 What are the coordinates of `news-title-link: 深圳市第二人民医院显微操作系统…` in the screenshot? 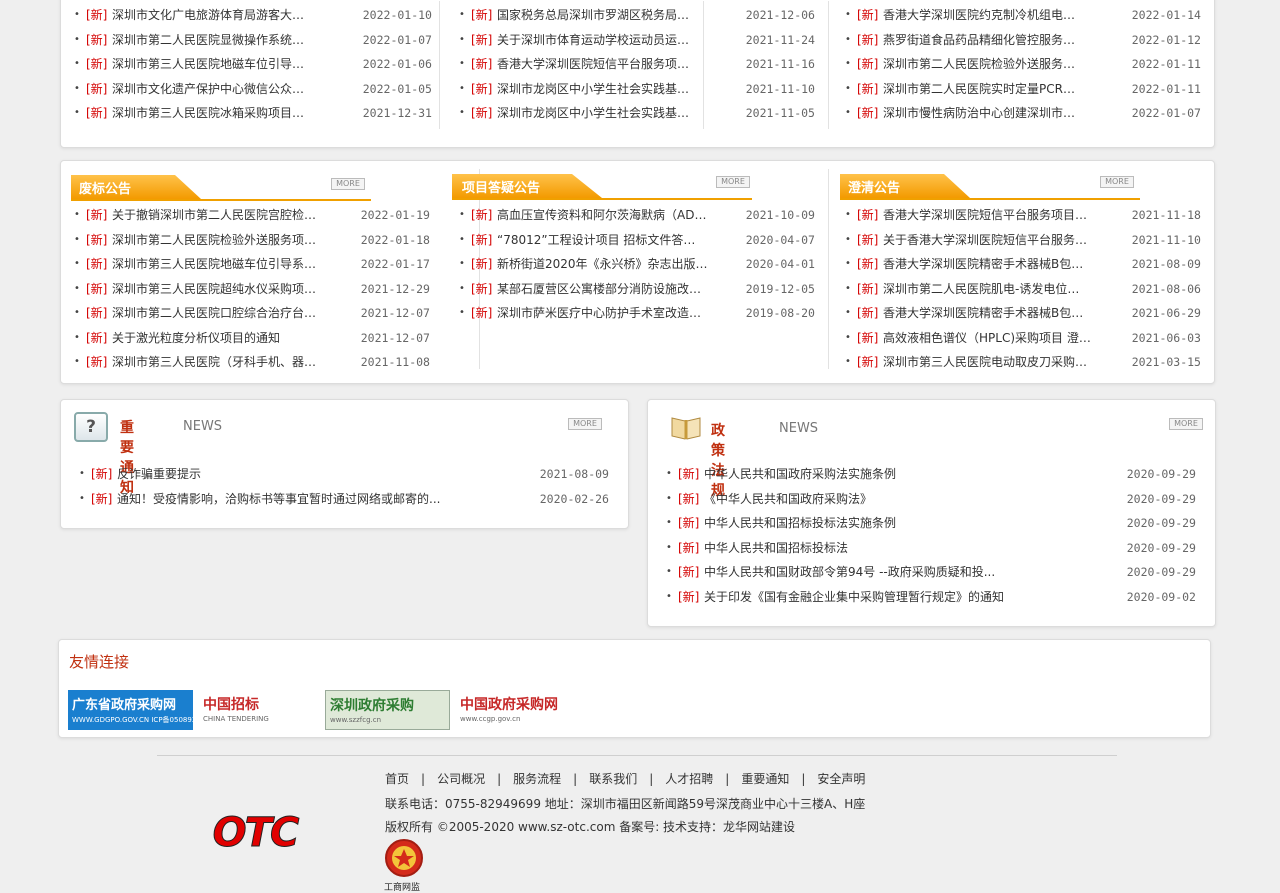 It's located at (208, 40).